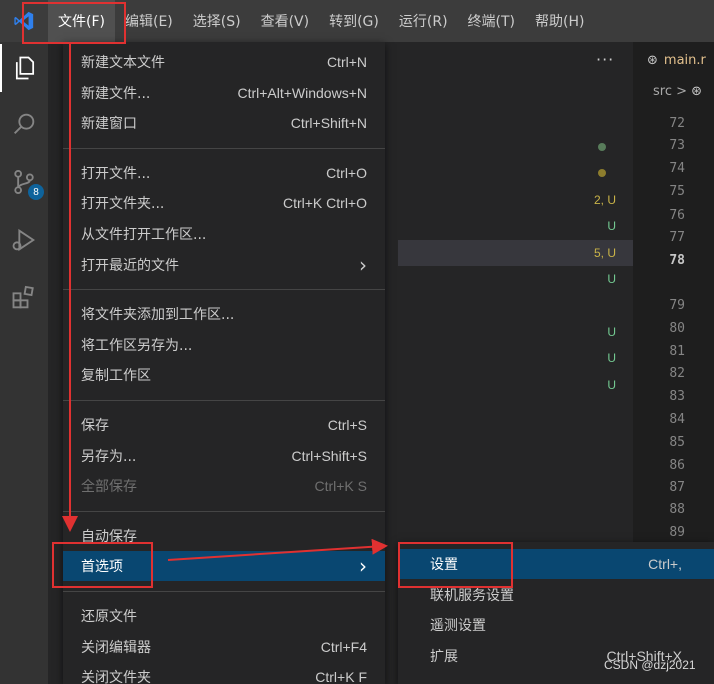 Image resolution: width=714 pixels, height=684 pixels. What do you see at coordinates (224, 203) in the screenshot?
I see `file-menu-item: 打开文件夹... Ctrl+K Ctrl+O` at bounding box center [224, 203].